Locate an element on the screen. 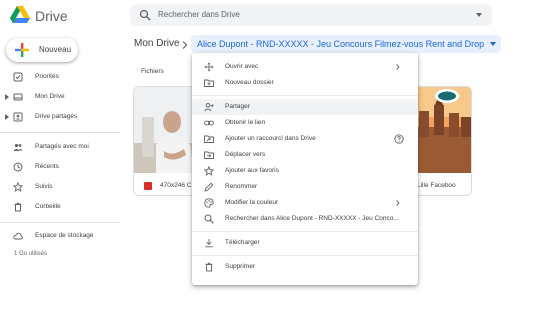  sidebar-item-recent: Récents is located at coordinates (60, 167).